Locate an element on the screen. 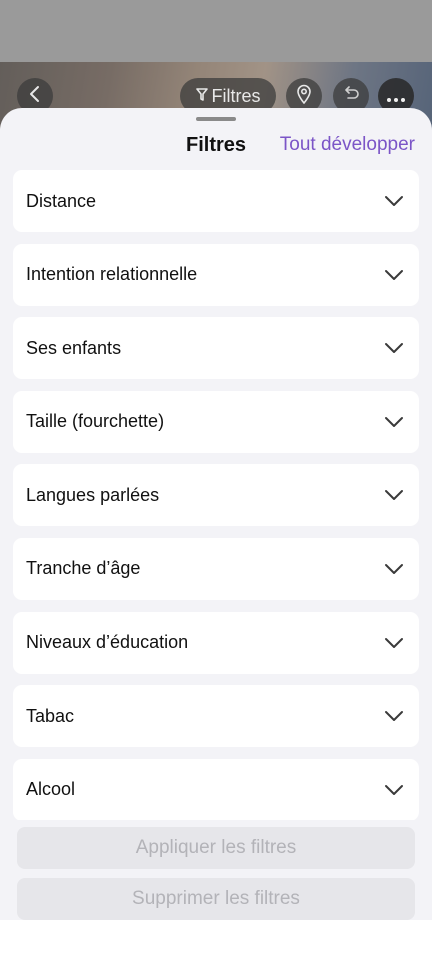 The width and height of the screenshot is (432, 970). filter-row: Alcool is located at coordinates (216, 789).